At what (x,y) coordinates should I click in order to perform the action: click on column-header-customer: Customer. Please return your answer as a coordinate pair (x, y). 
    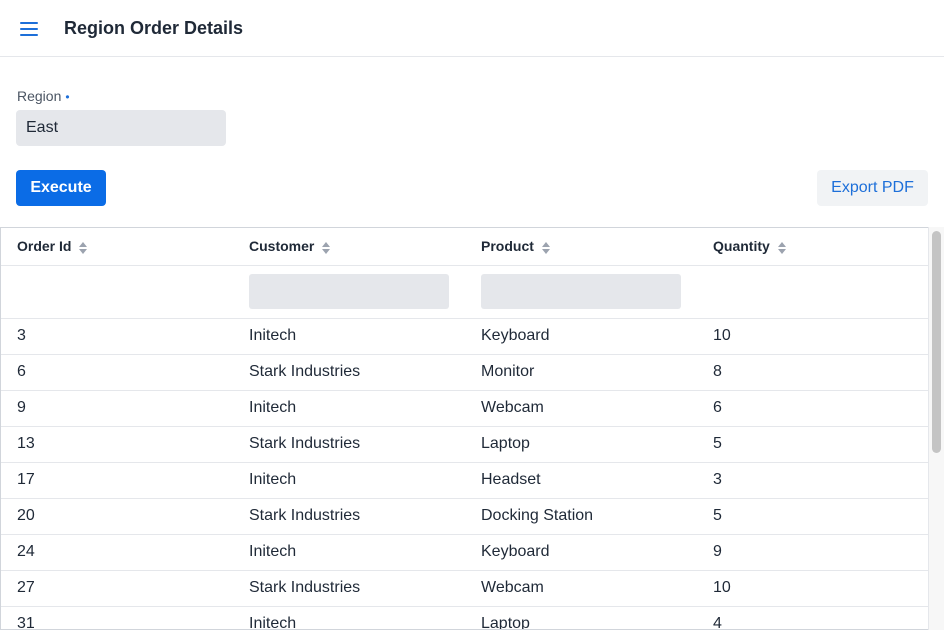
    Looking at the image, I should click on (349, 247).